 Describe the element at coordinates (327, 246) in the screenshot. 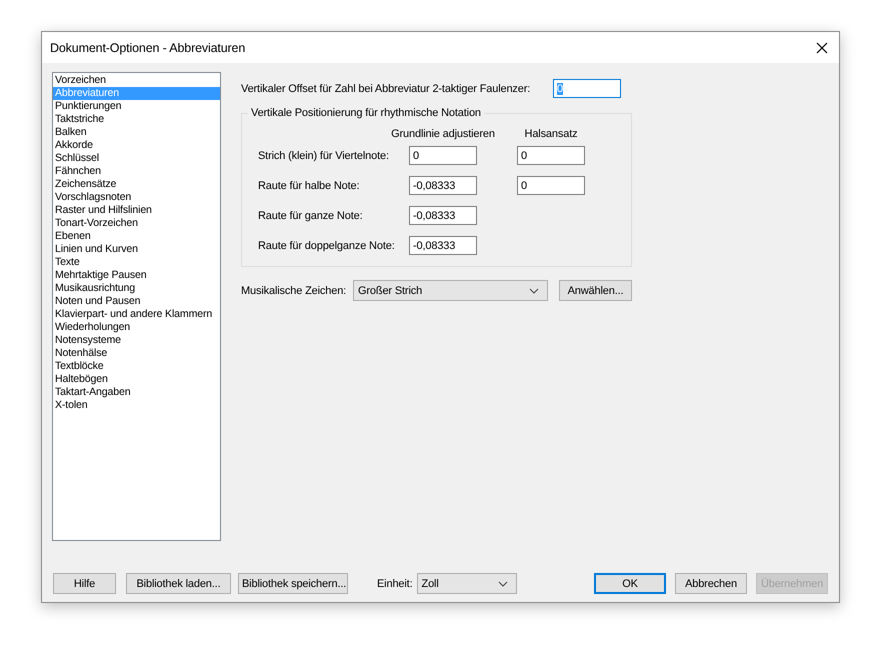

I see `row-label: Raute für doppelganze Note:` at that location.